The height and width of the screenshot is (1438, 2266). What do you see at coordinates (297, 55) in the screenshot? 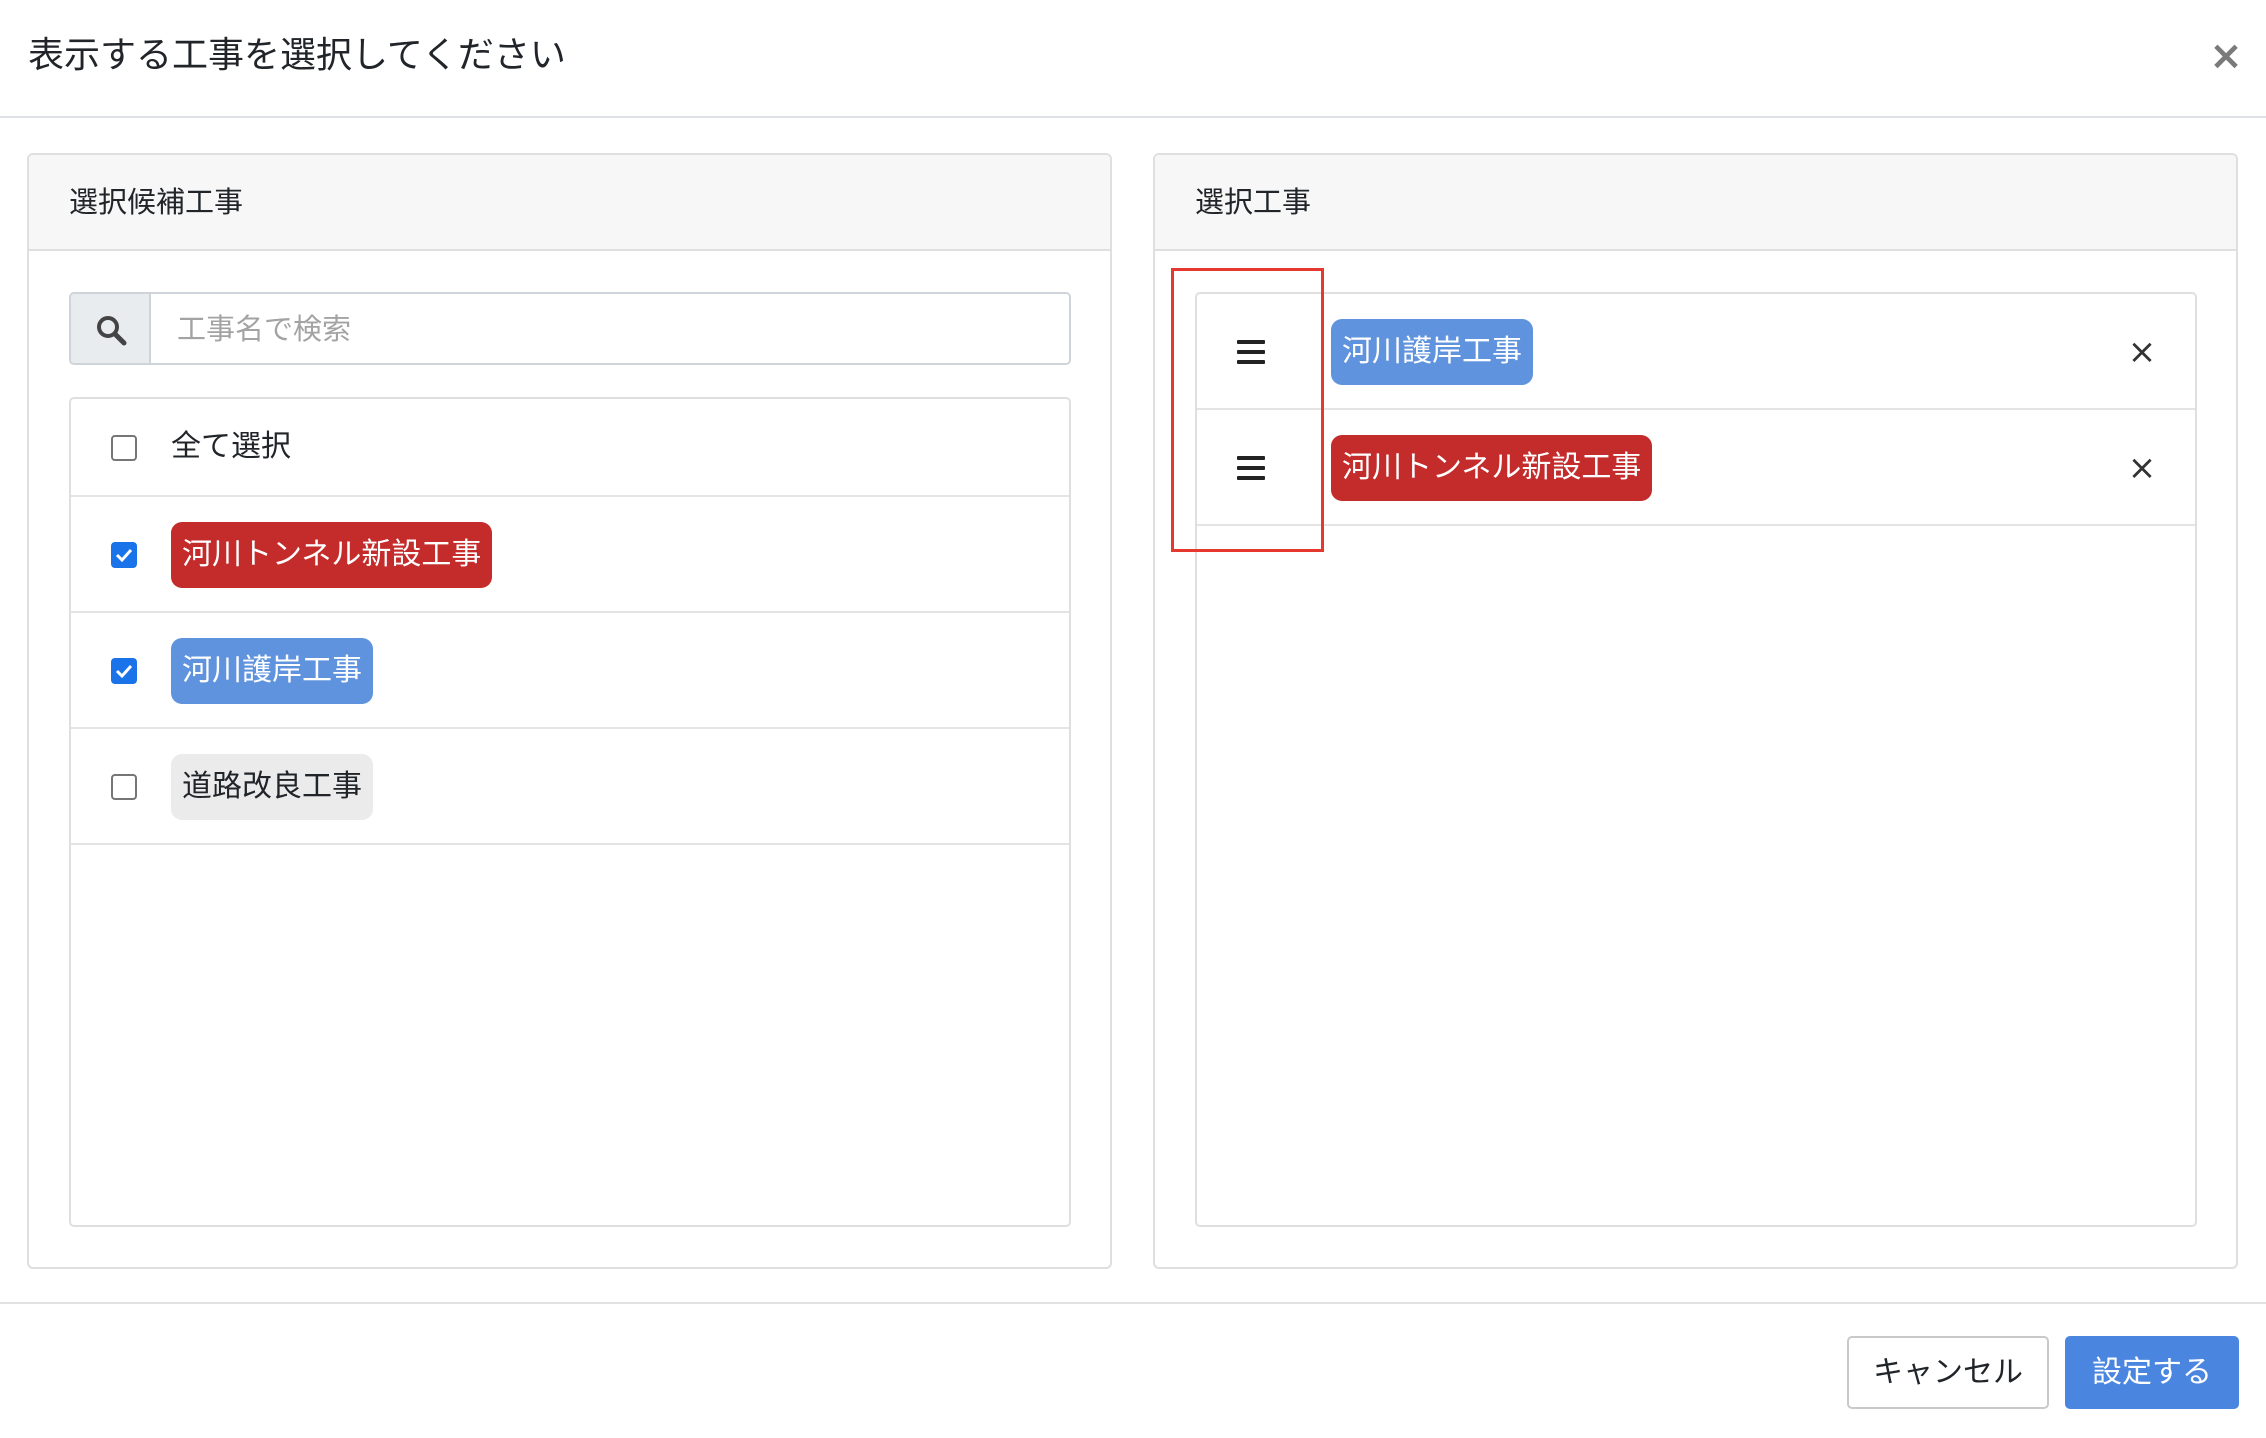
I see `modal-title: 表示する工事を選択してください` at bounding box center [297, 55].